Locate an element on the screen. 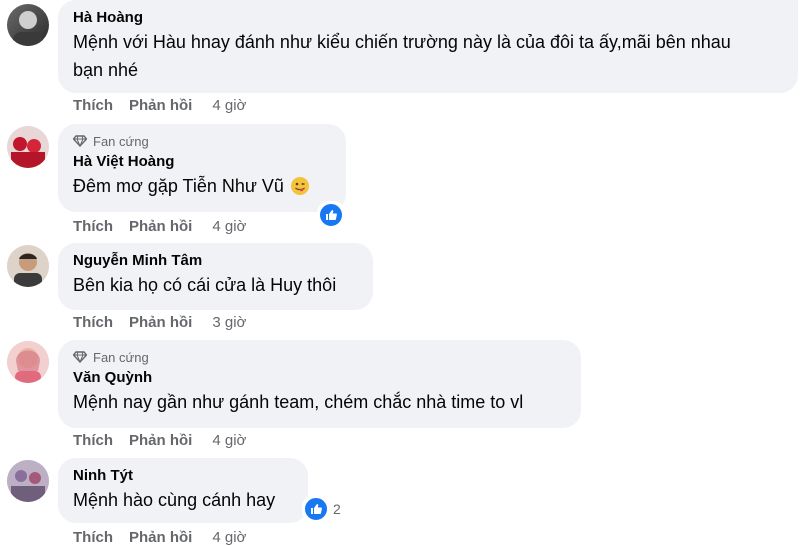 The width and height of the screenshot is (800, 546). reaction-summary is located at coordinates (331, 215).